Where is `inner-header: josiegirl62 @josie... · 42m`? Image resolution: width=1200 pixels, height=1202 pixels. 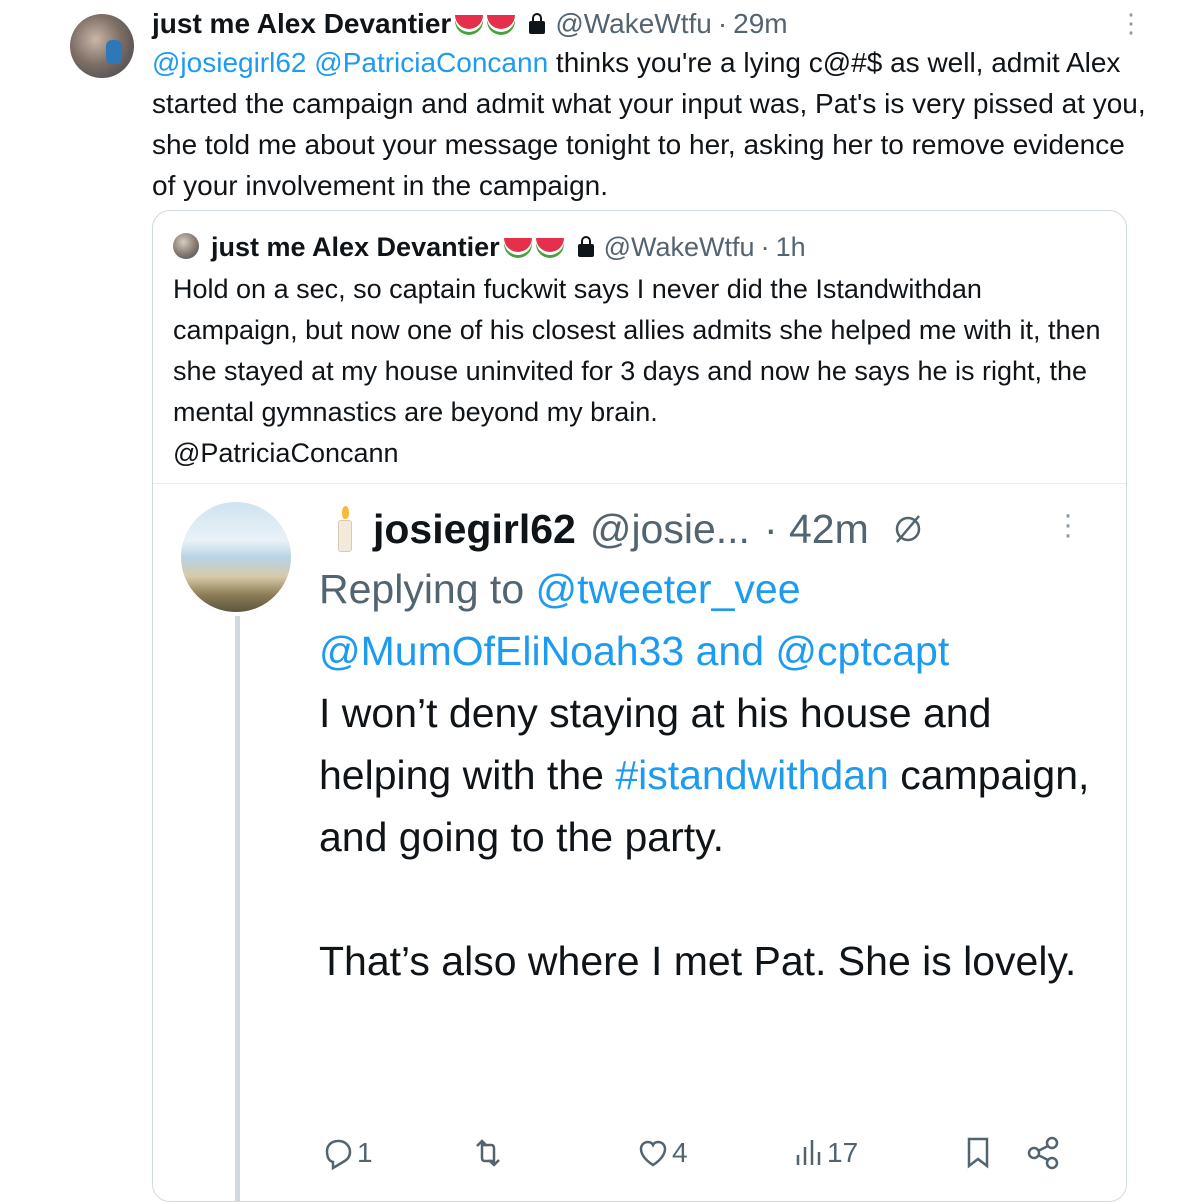 inner-header: josiegirl62 @josie... · 42m is located at coordinates (649, 529).